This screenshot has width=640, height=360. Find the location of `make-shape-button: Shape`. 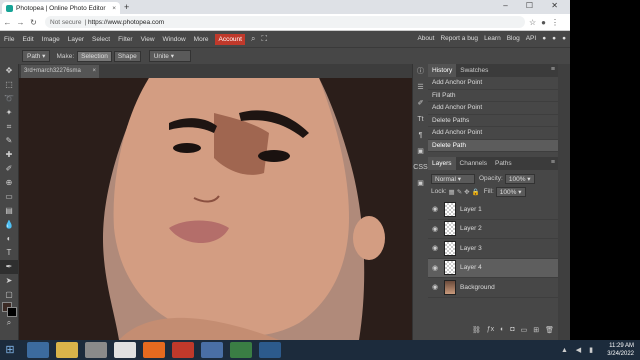

make-shape-button: Shape is located at coordinates (127, 56).